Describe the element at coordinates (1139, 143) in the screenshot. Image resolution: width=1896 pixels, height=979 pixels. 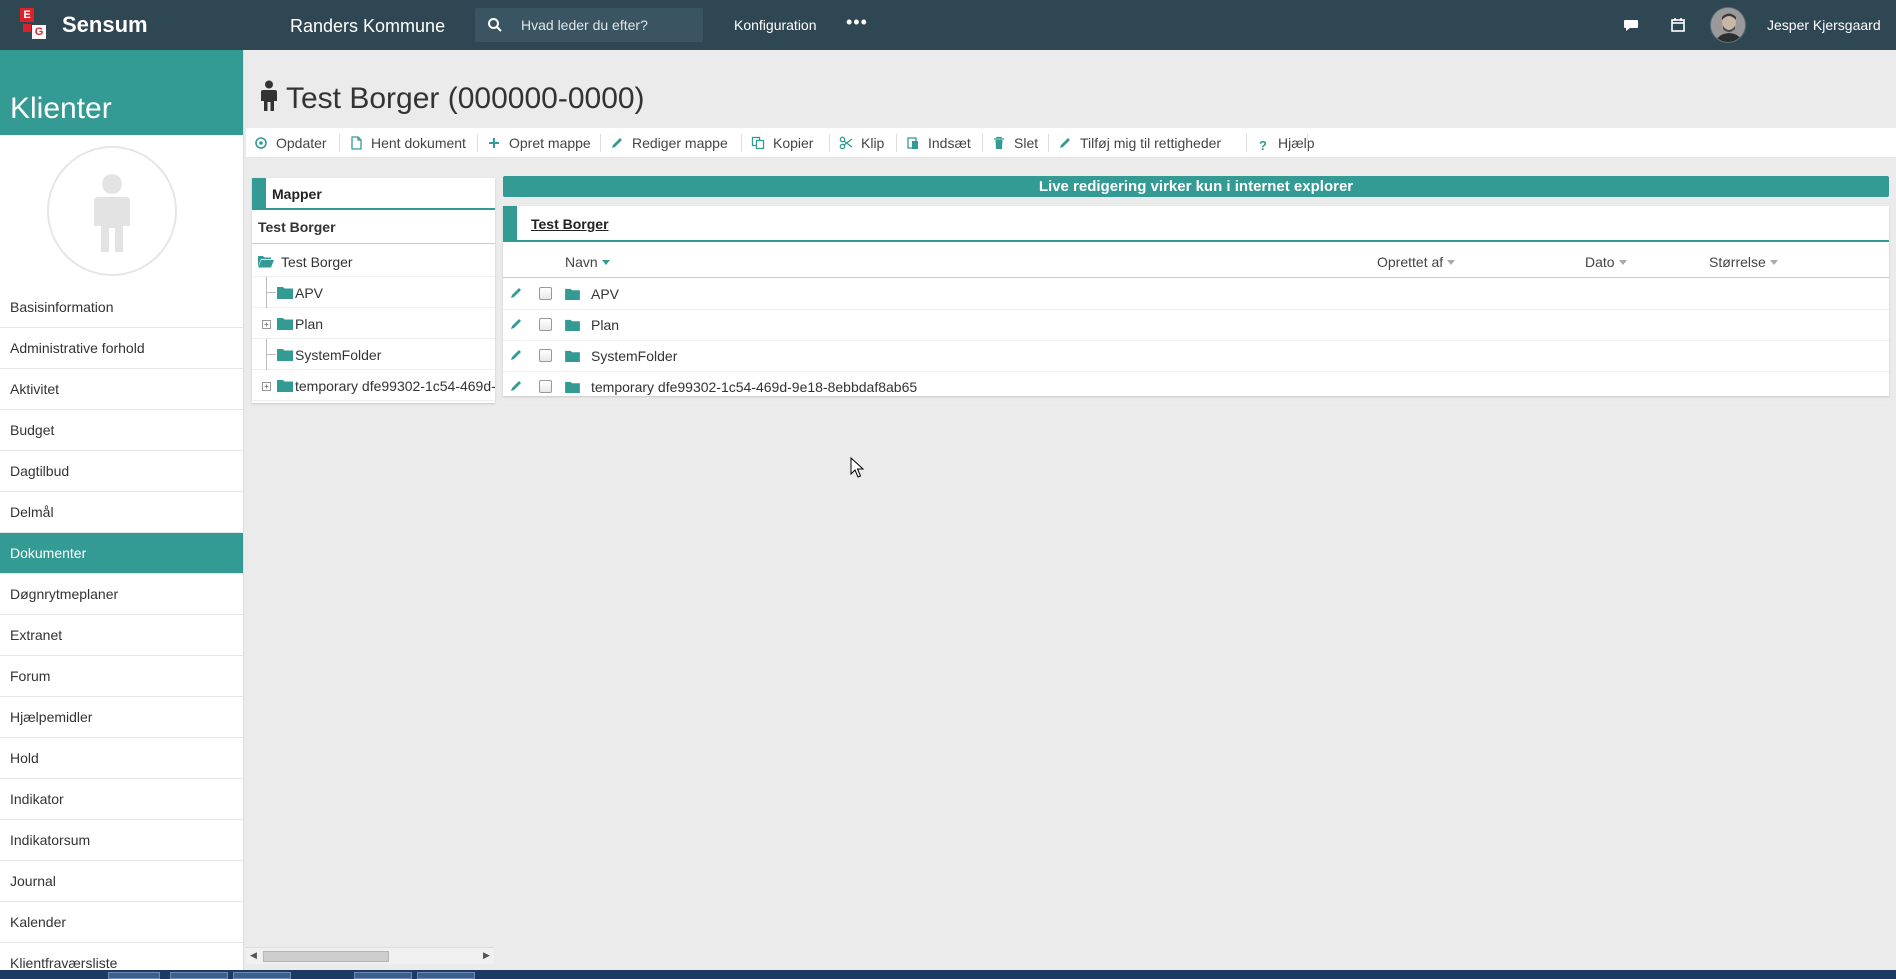
I see `add-permissions-button: Tilføj mig til rettigheder` at that location.